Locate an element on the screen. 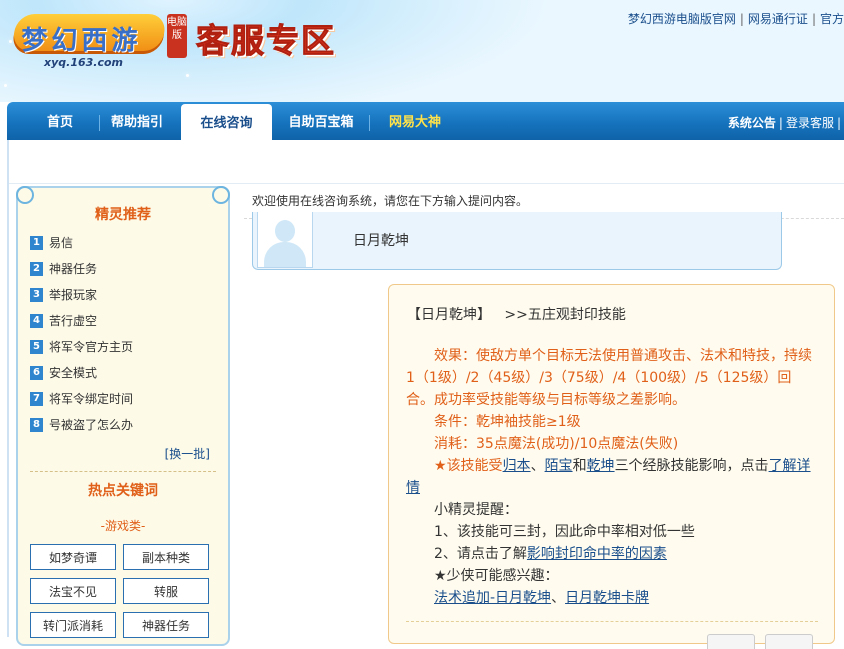 The width and height of the screenshot is (844, 649). answer-skill-name: 【日月乾坤】 is located at coordinates (449, 315).